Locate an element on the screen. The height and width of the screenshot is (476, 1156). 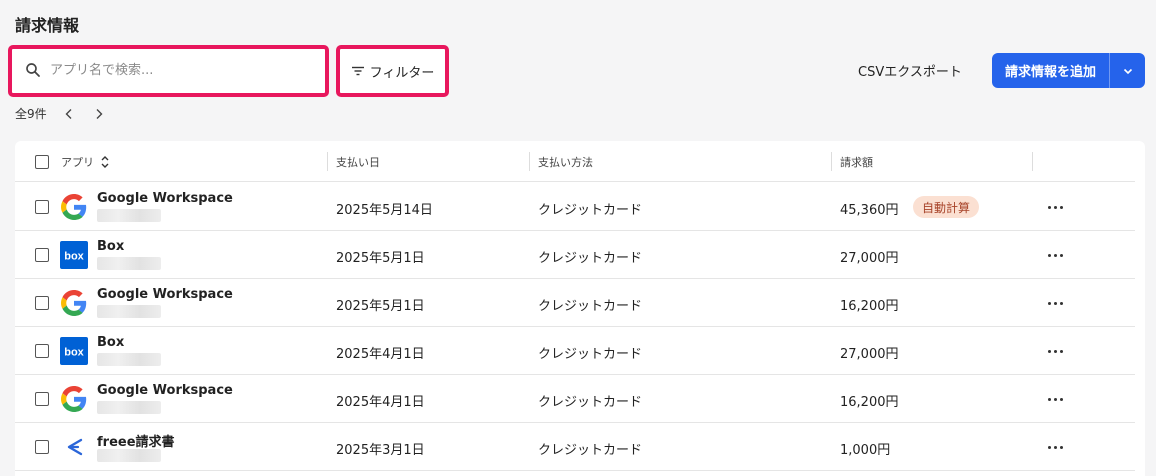
billing-amount: 1,000円 is located at coordinates (865, 450).